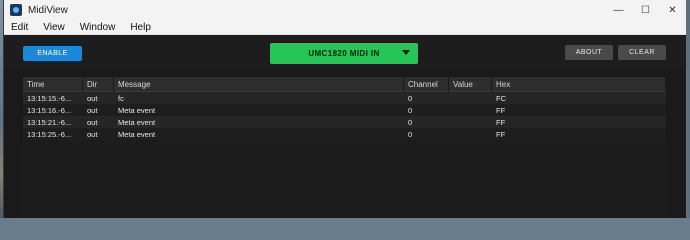 The image size is (690, 240). What do you see at coordinates (688, 109) in the screenshot?
I see `desktop-background-right` at bounding box center [688, 109].